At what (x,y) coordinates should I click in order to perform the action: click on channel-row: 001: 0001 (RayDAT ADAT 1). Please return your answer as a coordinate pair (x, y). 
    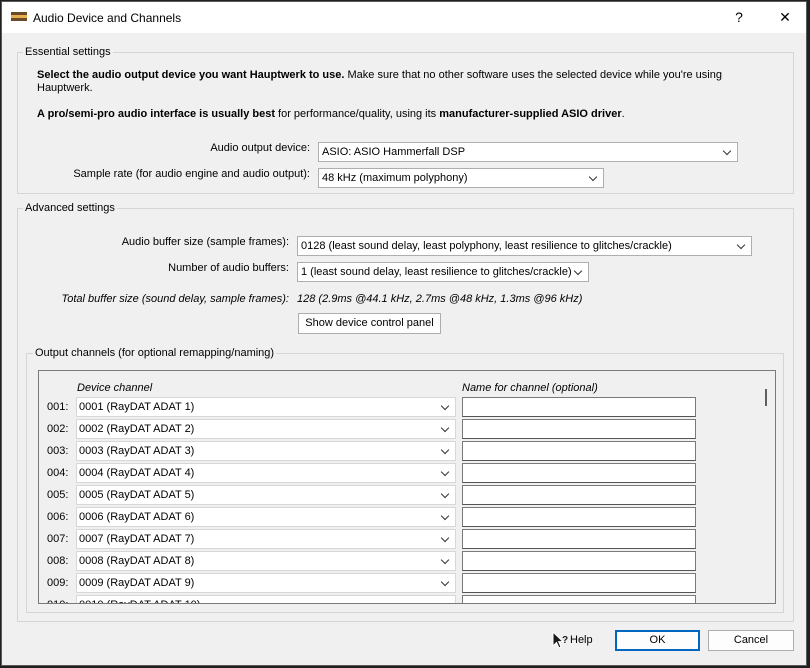
    Looking at the image, I should click on (399, 408).